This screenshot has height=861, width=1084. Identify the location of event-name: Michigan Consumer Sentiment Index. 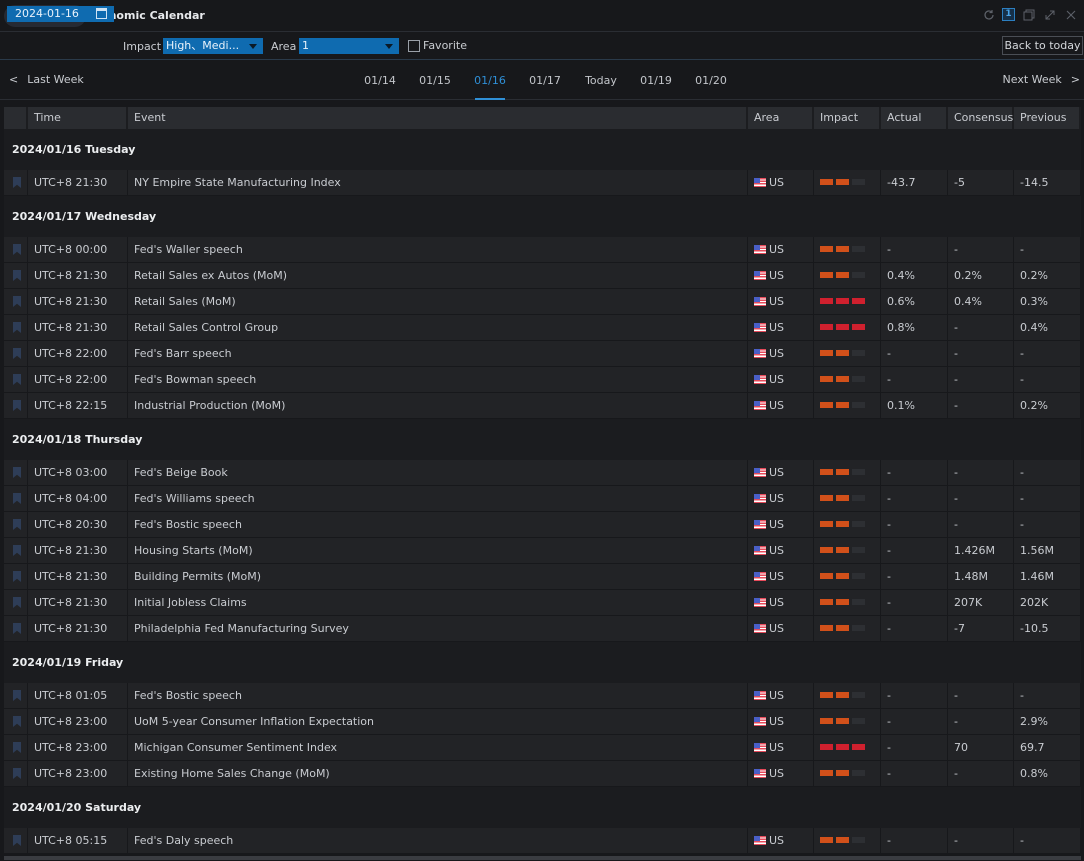
(438, 747).